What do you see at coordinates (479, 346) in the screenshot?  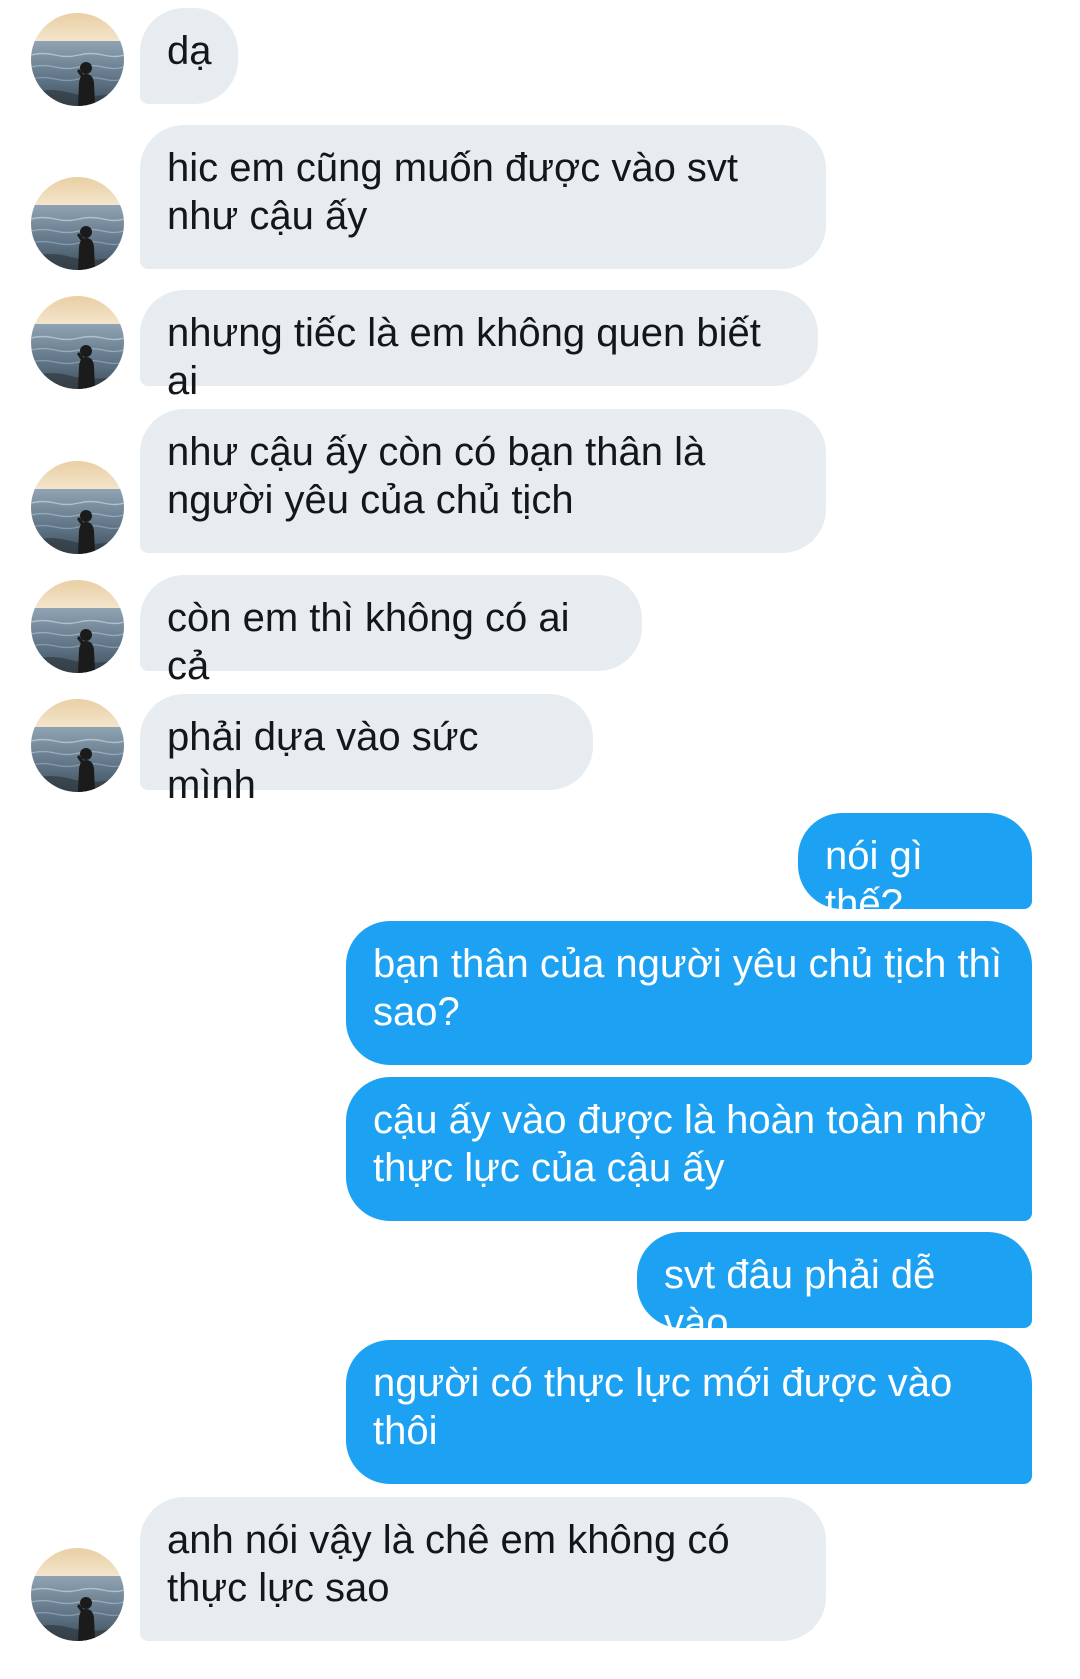 I see `incoming-message: nhưng tiếc là em không quen biết ai` at bounding box center [479, 346].